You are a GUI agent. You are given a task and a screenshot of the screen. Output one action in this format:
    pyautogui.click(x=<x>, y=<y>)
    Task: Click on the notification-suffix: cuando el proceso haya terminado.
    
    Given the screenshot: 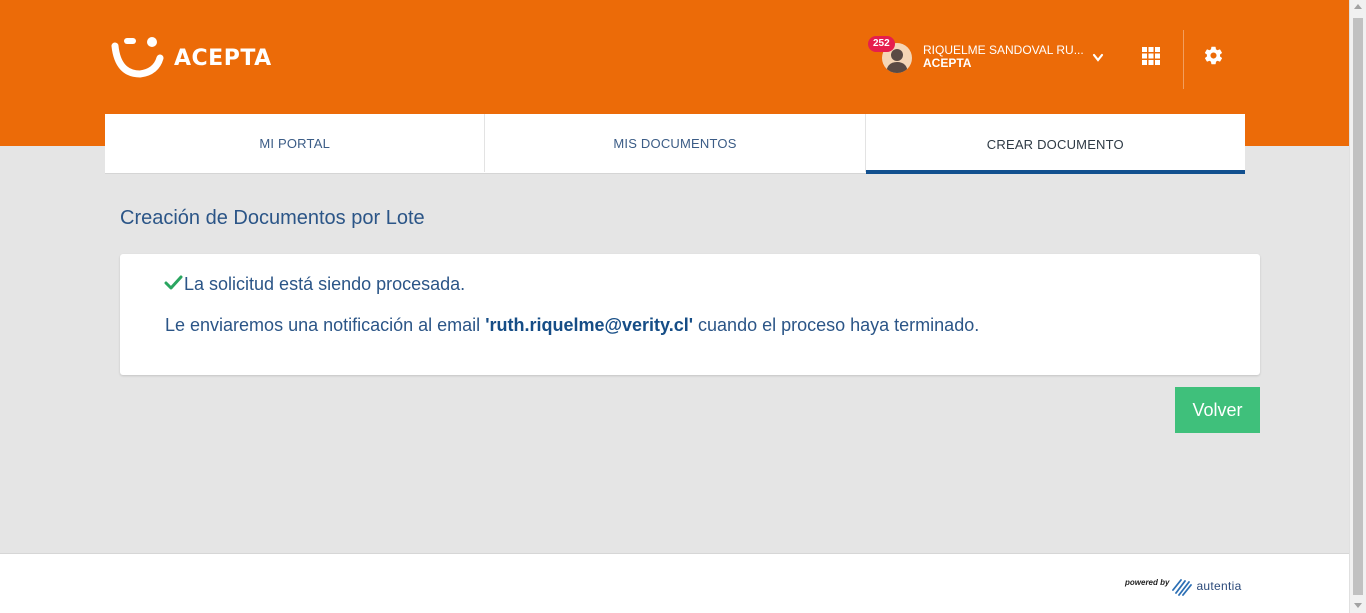 What is the action you would take?
    pyautogui.click(x=836, y=325)
    